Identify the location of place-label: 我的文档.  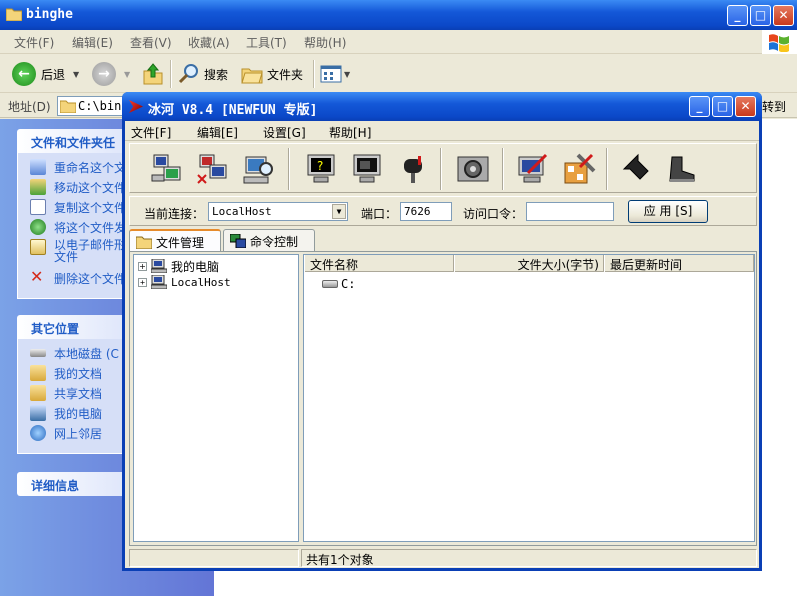
(78, 374).